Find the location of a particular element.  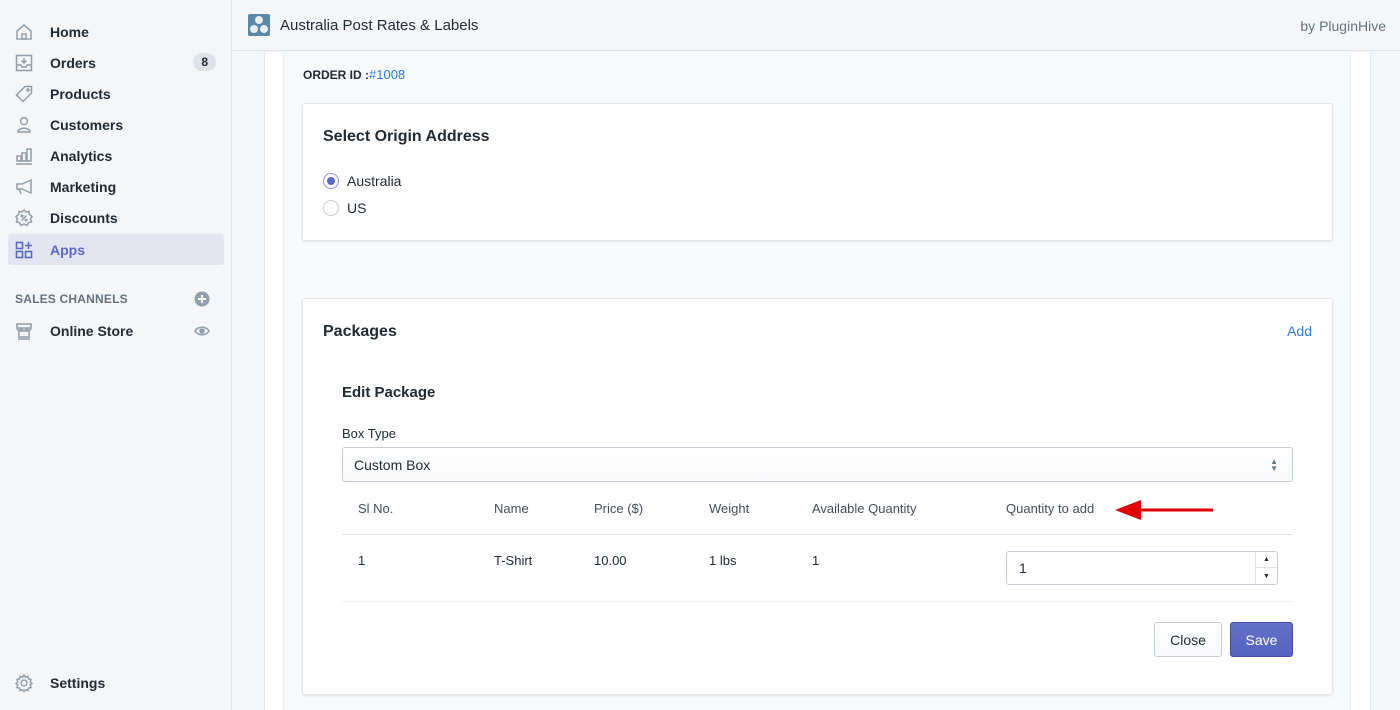

cell-available-quantity: 1 is located at coordinates (816, 560).